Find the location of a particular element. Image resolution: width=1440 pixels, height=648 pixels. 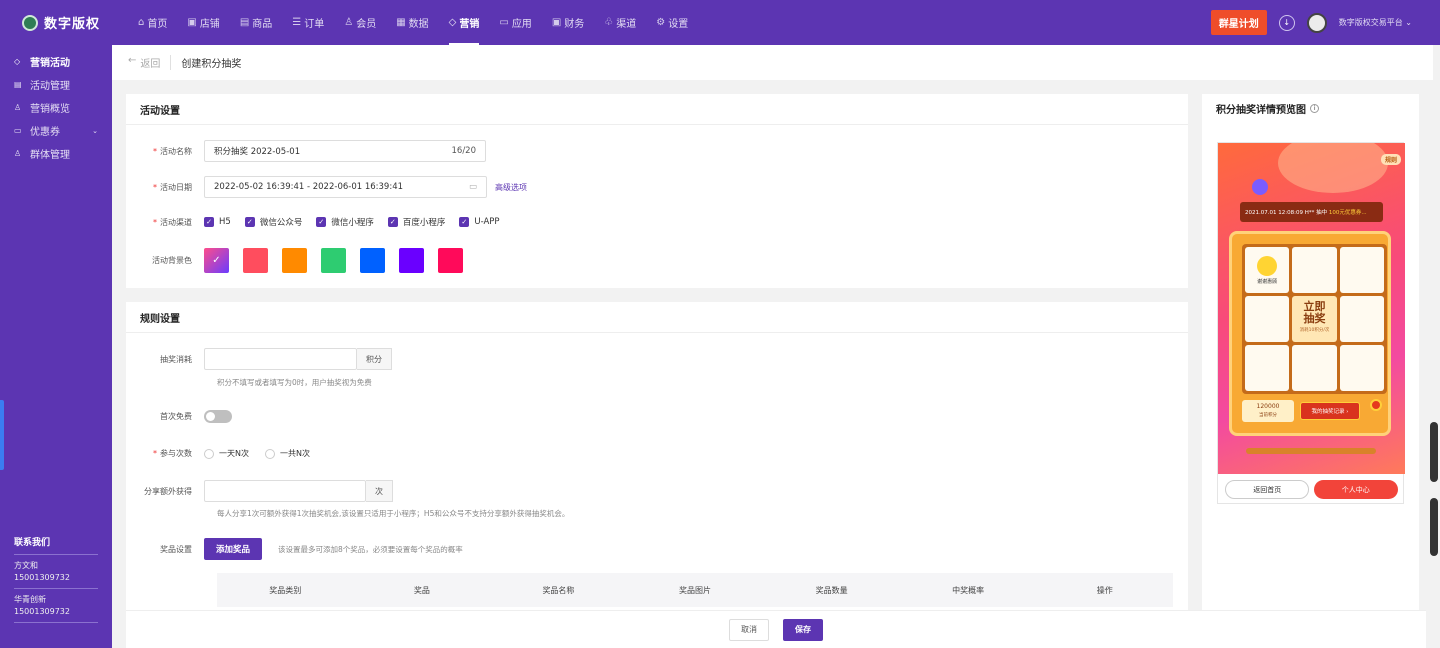

add-prize-button: 添加奖品 is located at coordinates (233, 549).